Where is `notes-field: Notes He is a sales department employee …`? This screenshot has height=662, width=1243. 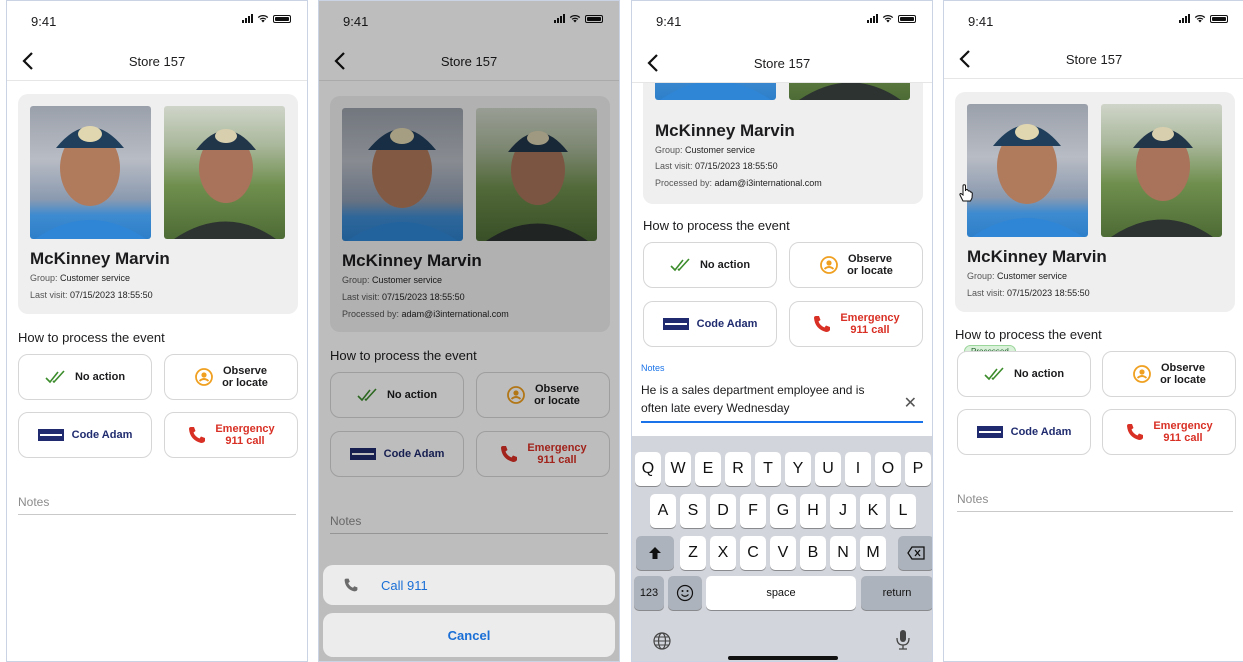 notes-field: Notes He is a sales department employee … is located at coordinates (782, 393).